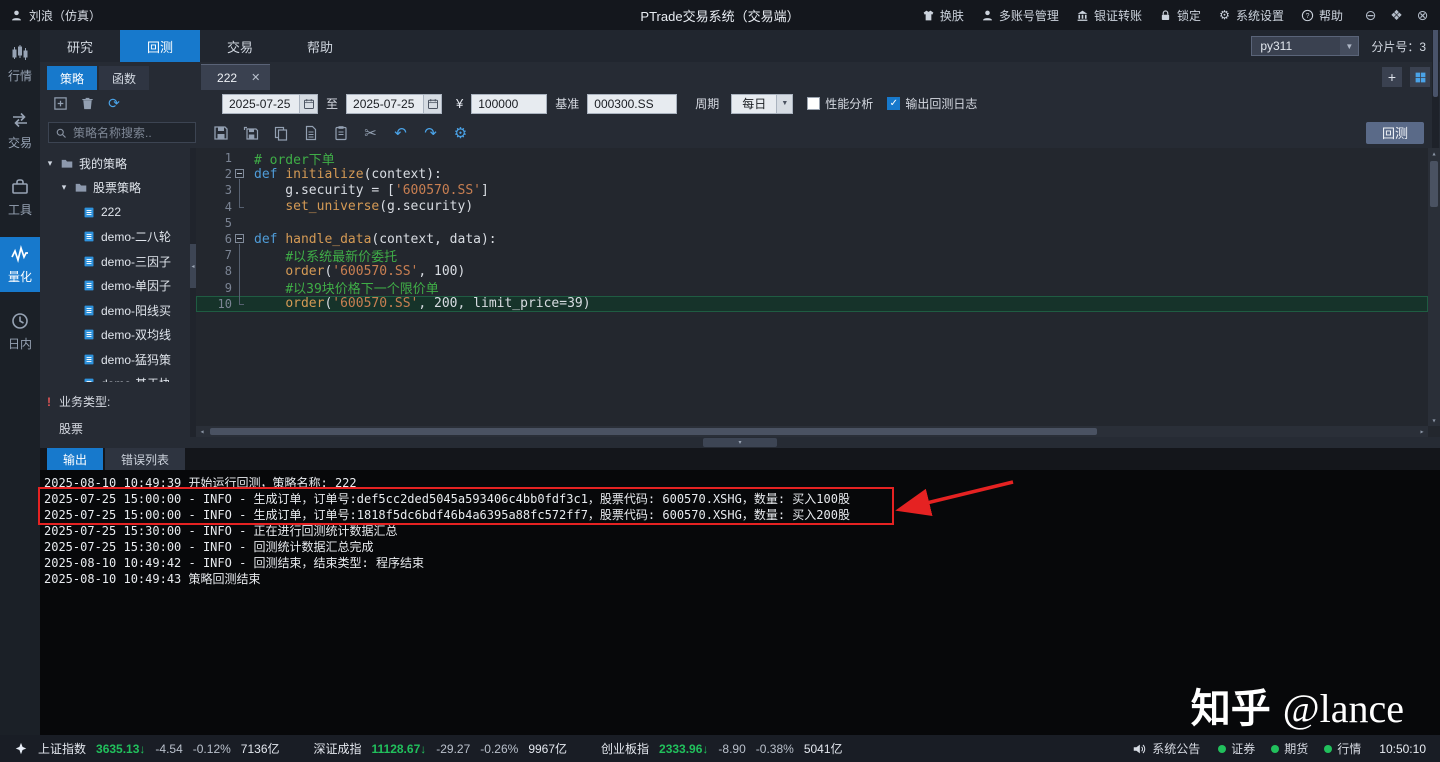 This screenshot has width=1440, height=762. I want to click on rail-item-market: 行情, so click(20, 63).